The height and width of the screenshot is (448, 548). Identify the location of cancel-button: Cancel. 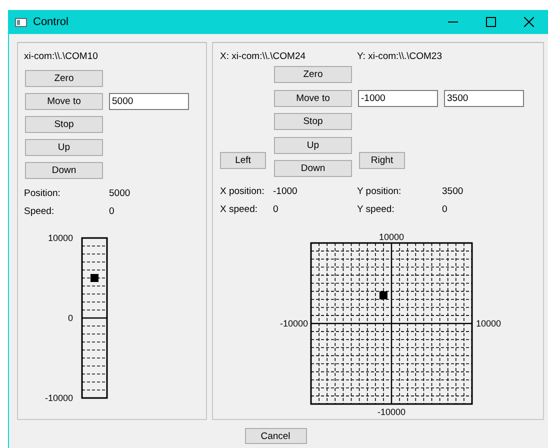
(275, 436).